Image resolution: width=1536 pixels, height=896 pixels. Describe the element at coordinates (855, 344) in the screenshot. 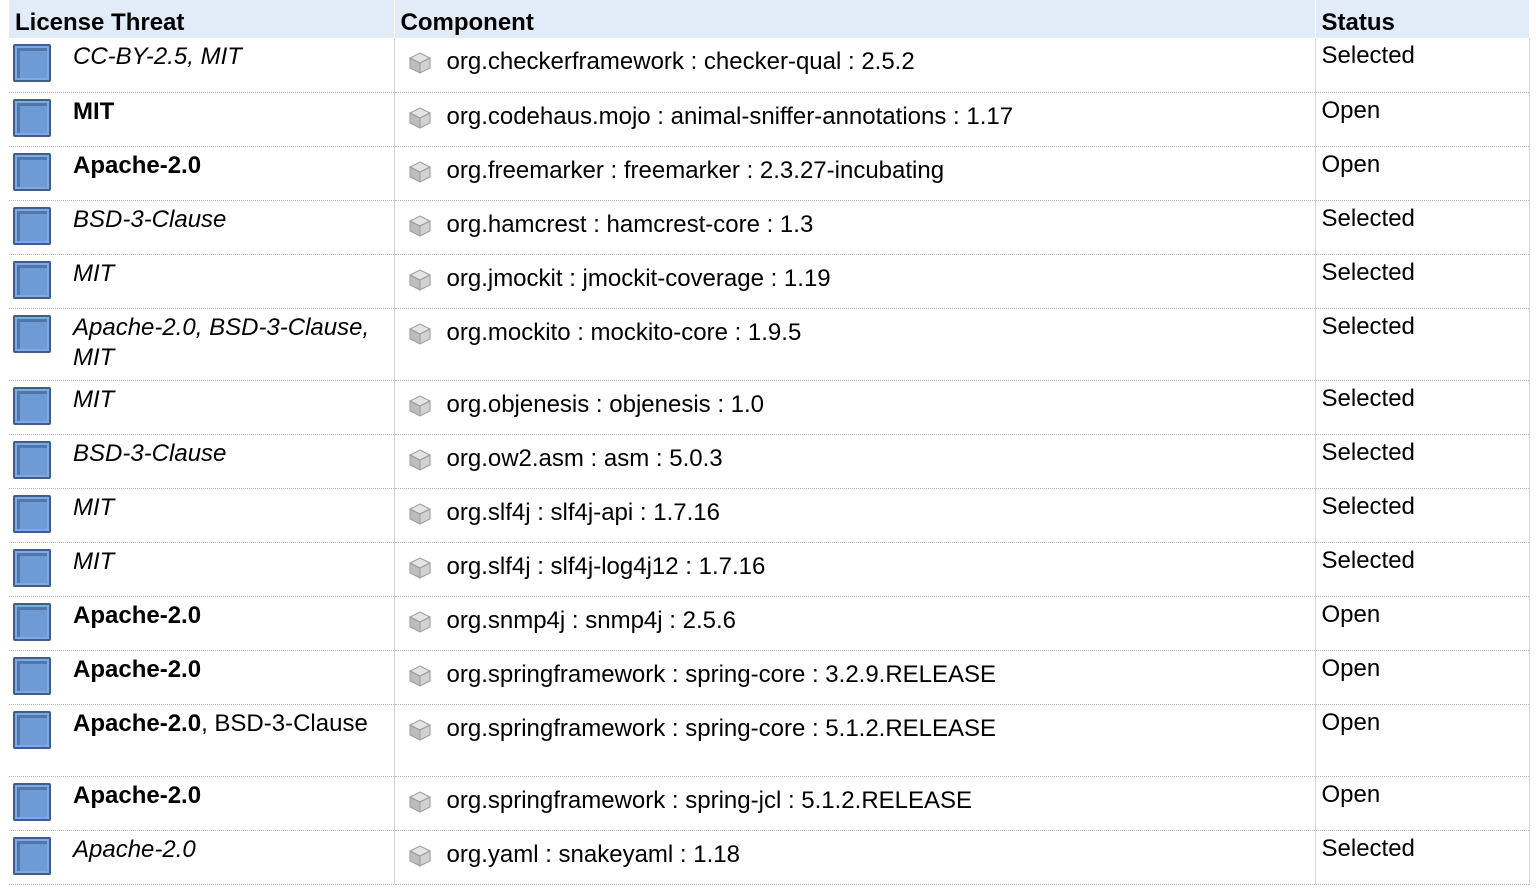

I see `component-cell: org.mockito : mockito-core : 1.9.5` at that location.